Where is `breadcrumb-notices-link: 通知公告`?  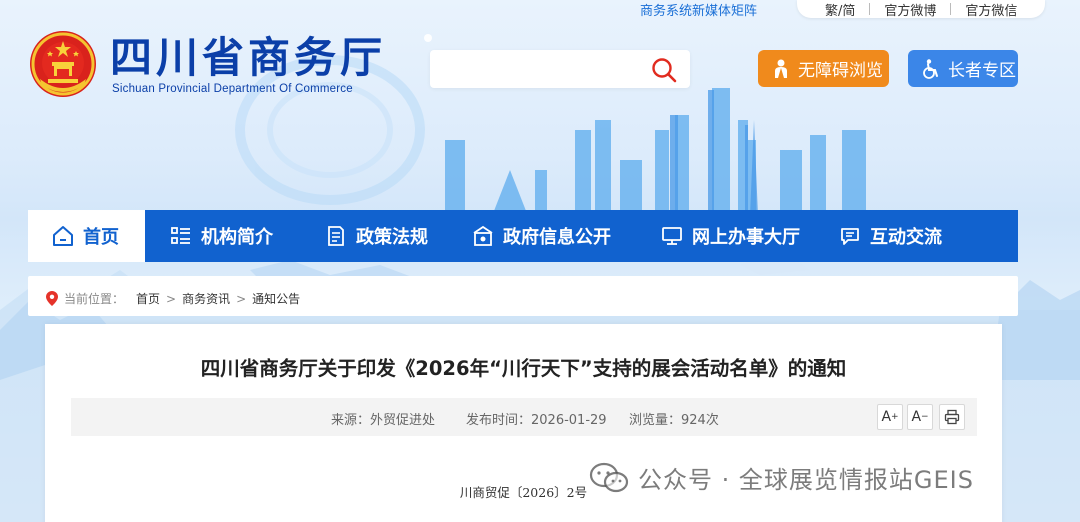
breadcrumb-notices-link: 通知公告 is located at coordinates (276, 298).